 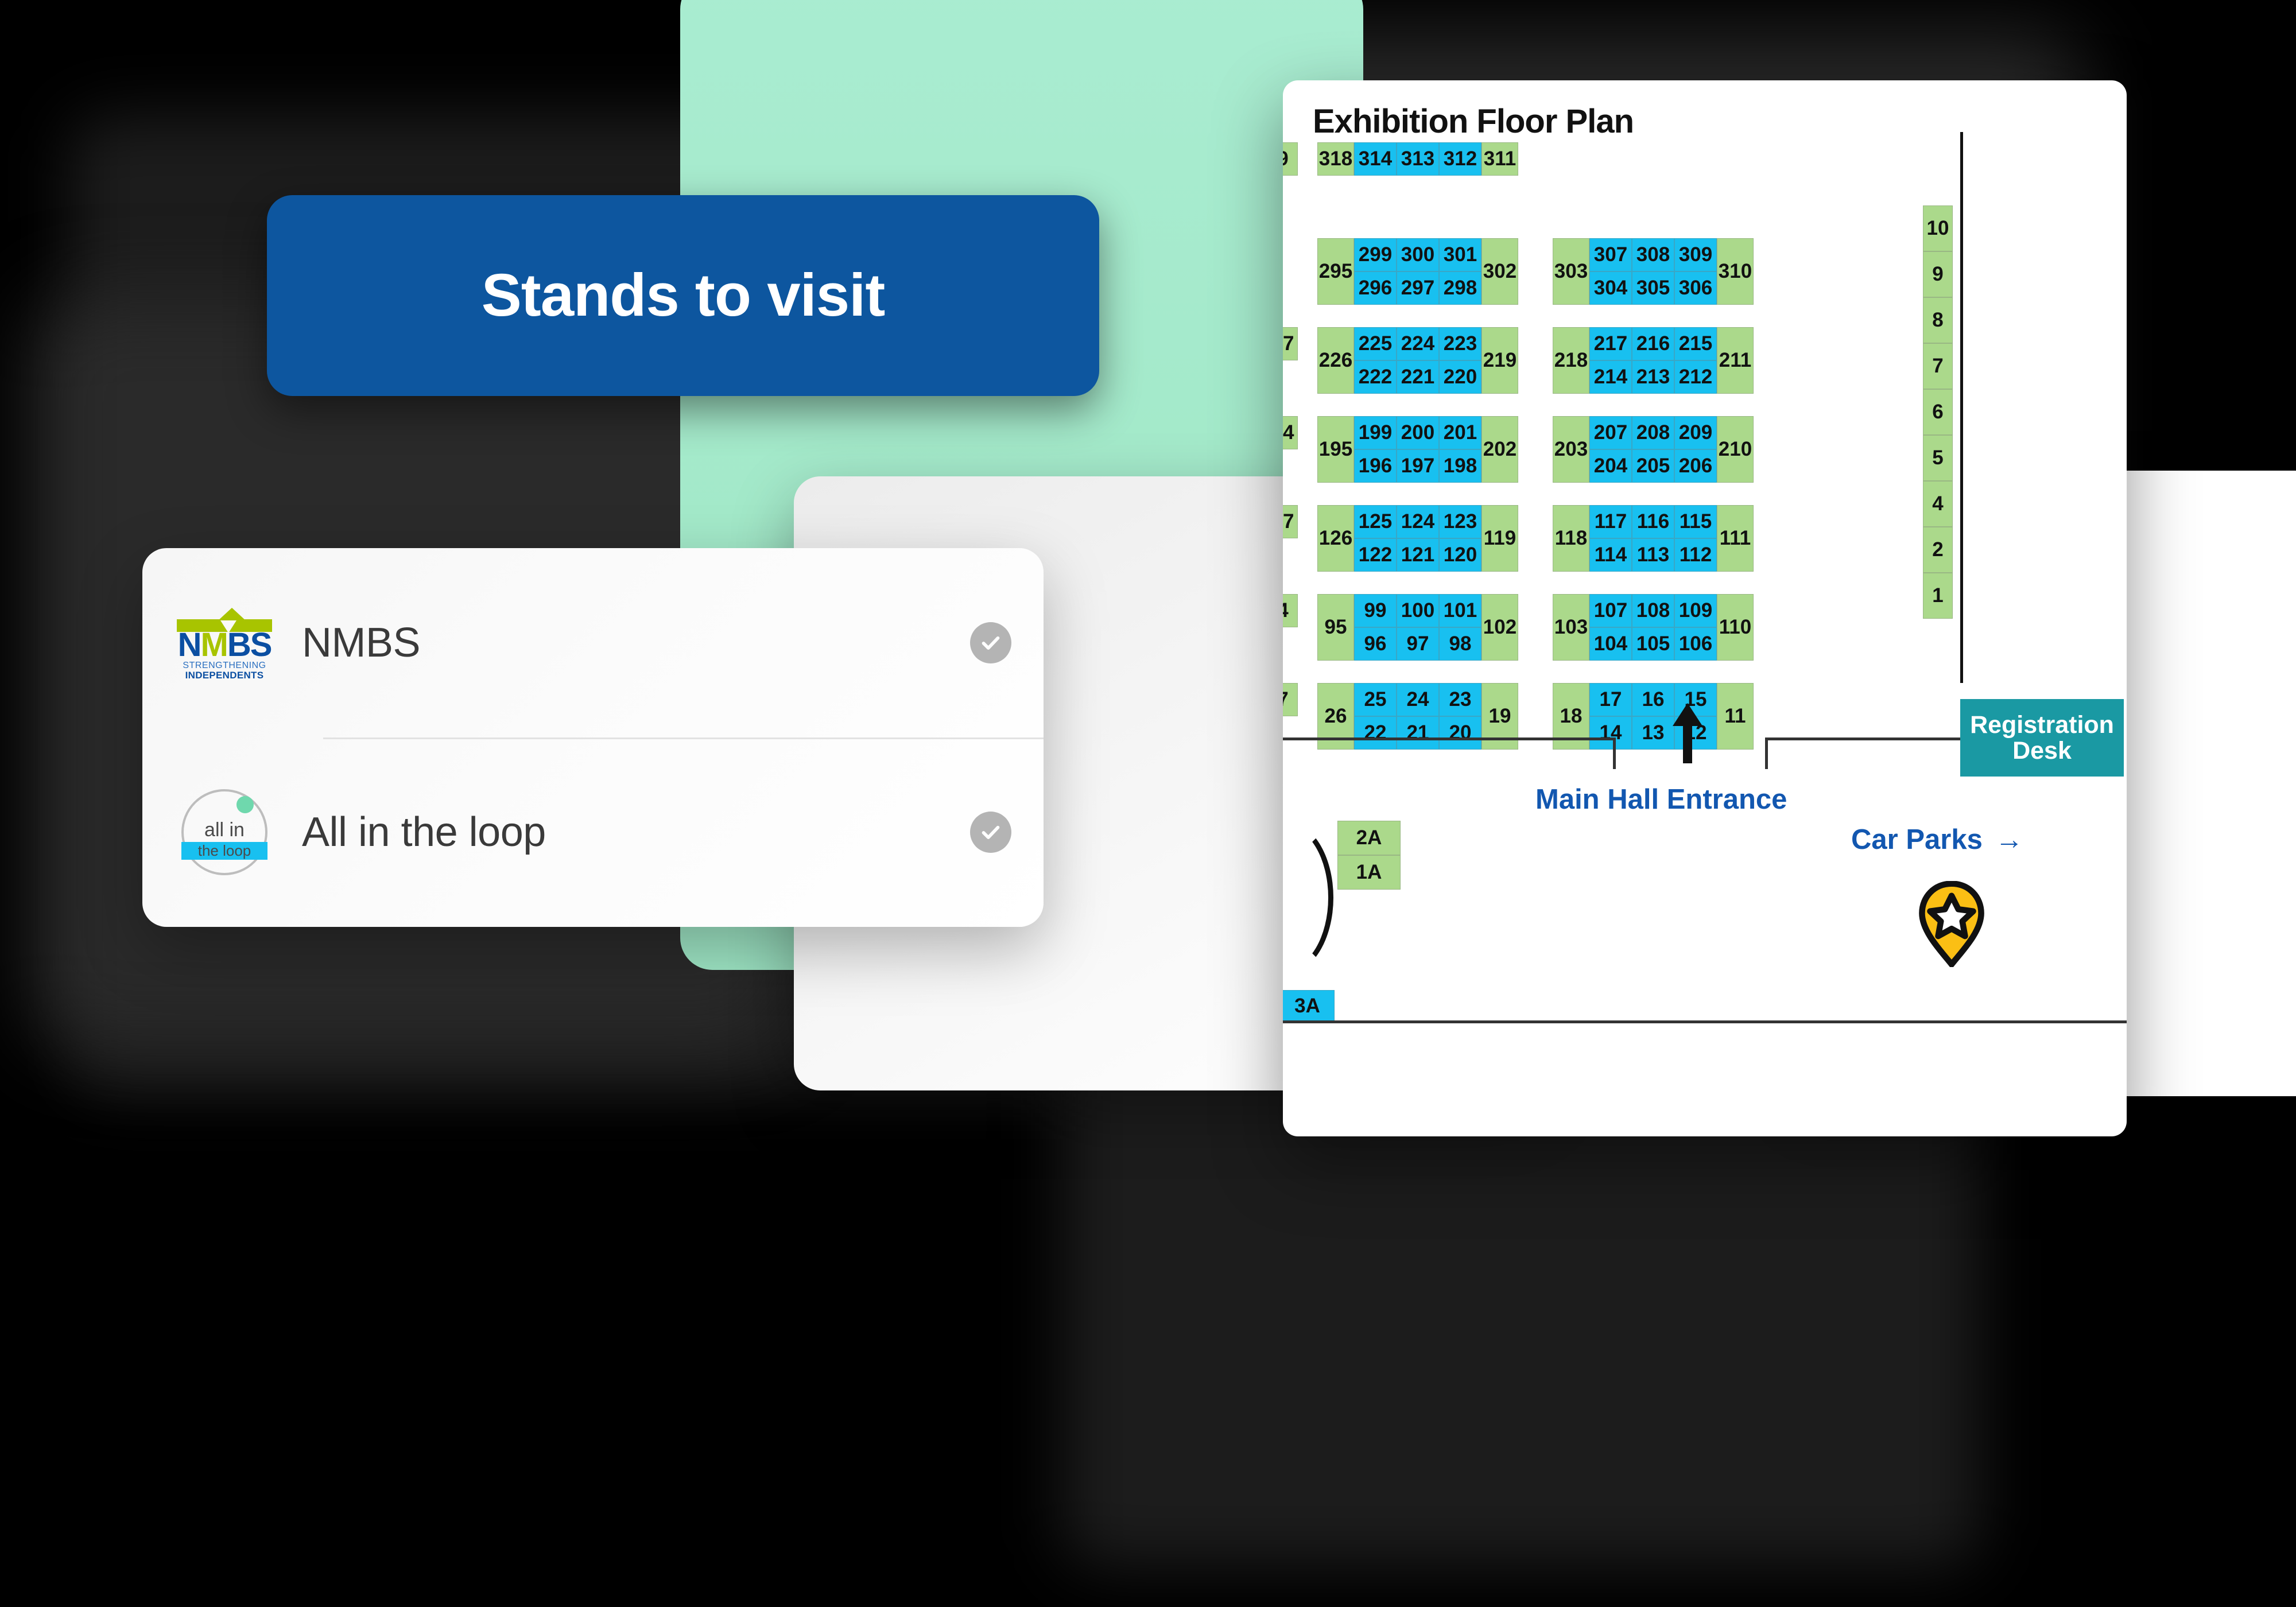 I want to click on aisle-stand-7: 7, so click(x=1938, y=366).